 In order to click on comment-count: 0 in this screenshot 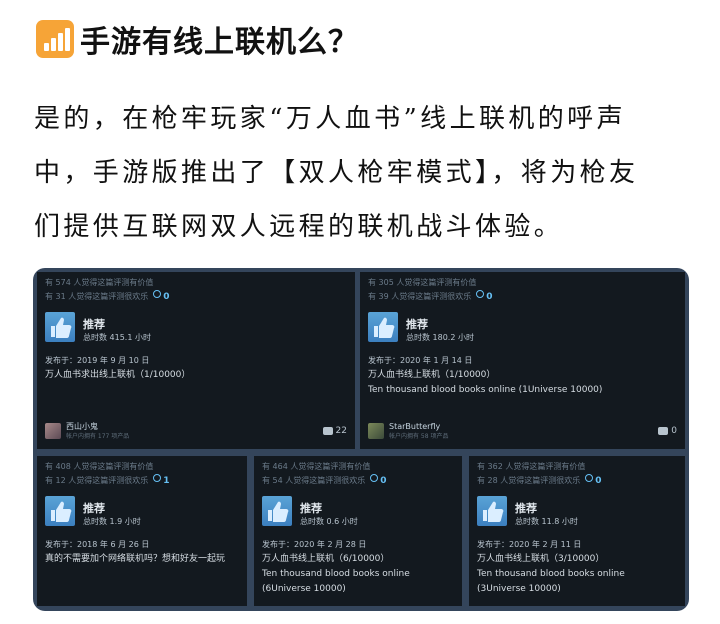, I will do `click(667, 431)`.